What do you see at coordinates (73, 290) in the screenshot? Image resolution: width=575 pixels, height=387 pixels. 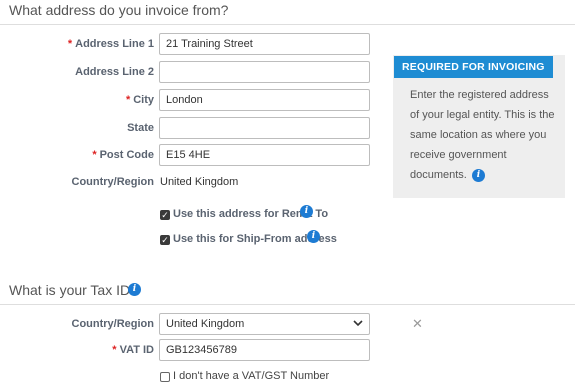 I see `tax-section-title: What is your Tax ID?` at bounding box center [73, 290].